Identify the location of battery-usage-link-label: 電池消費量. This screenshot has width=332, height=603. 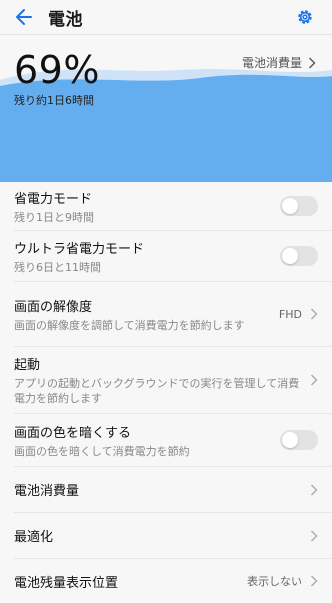
(271, 63).